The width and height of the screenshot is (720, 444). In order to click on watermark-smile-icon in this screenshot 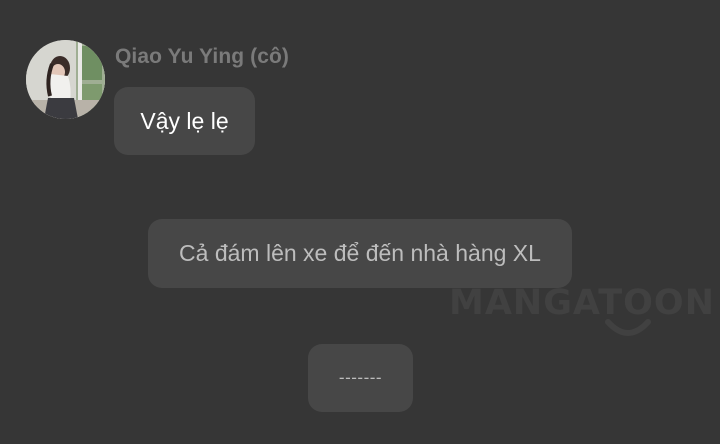, I will do `click(628, 327)`.